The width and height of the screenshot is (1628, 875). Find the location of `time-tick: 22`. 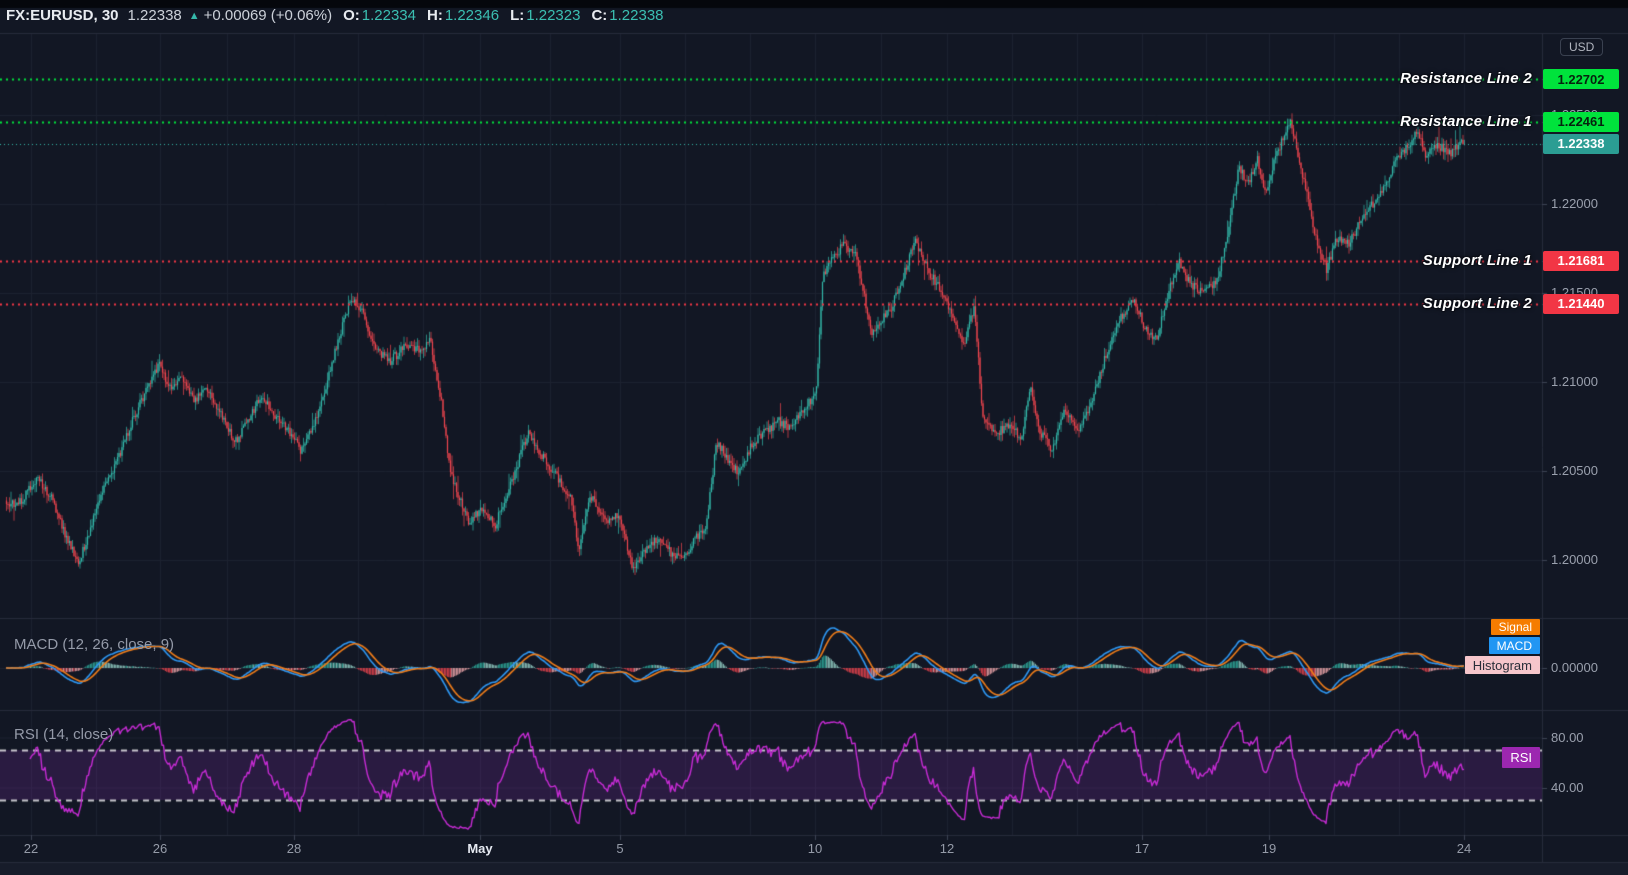

time-tick: 22 is located at coordinates (31, 848).